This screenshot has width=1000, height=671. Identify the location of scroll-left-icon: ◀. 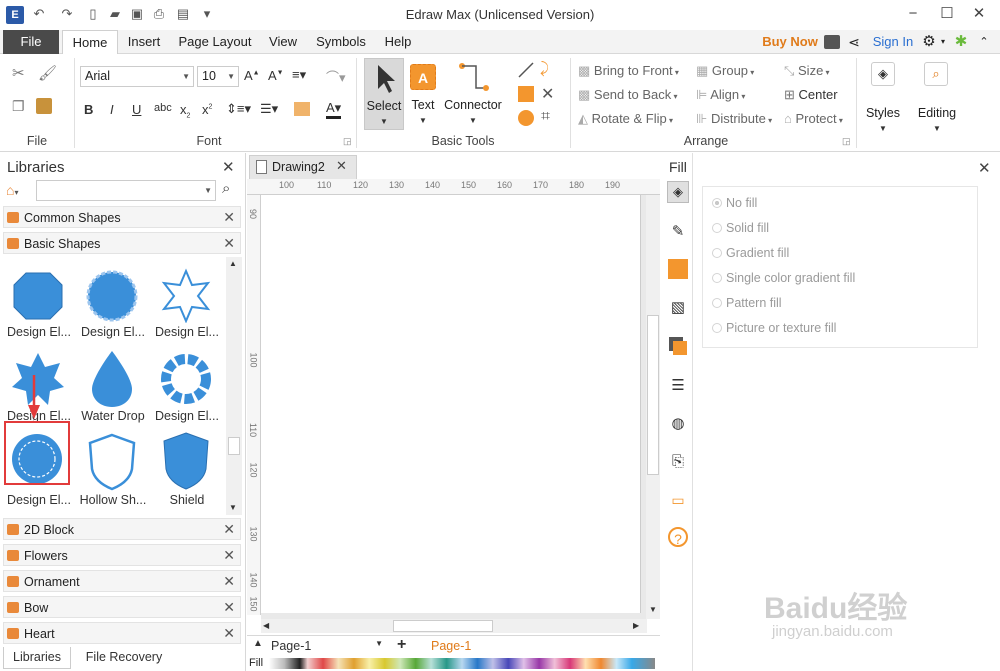
(266, 625).